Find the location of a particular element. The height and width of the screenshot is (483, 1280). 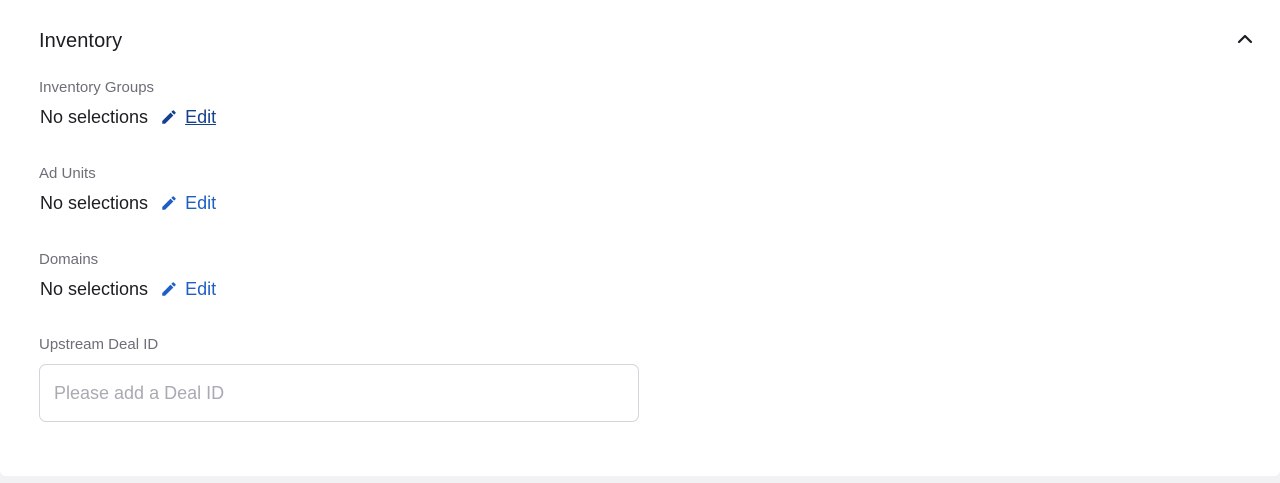

ad-units-label: Ad Units is located at coordinates (67, 173).